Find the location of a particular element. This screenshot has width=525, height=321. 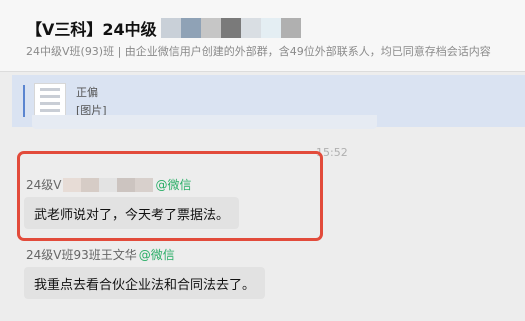

group-title: 【V三科】24中级 is located at coordinates (91, 29).